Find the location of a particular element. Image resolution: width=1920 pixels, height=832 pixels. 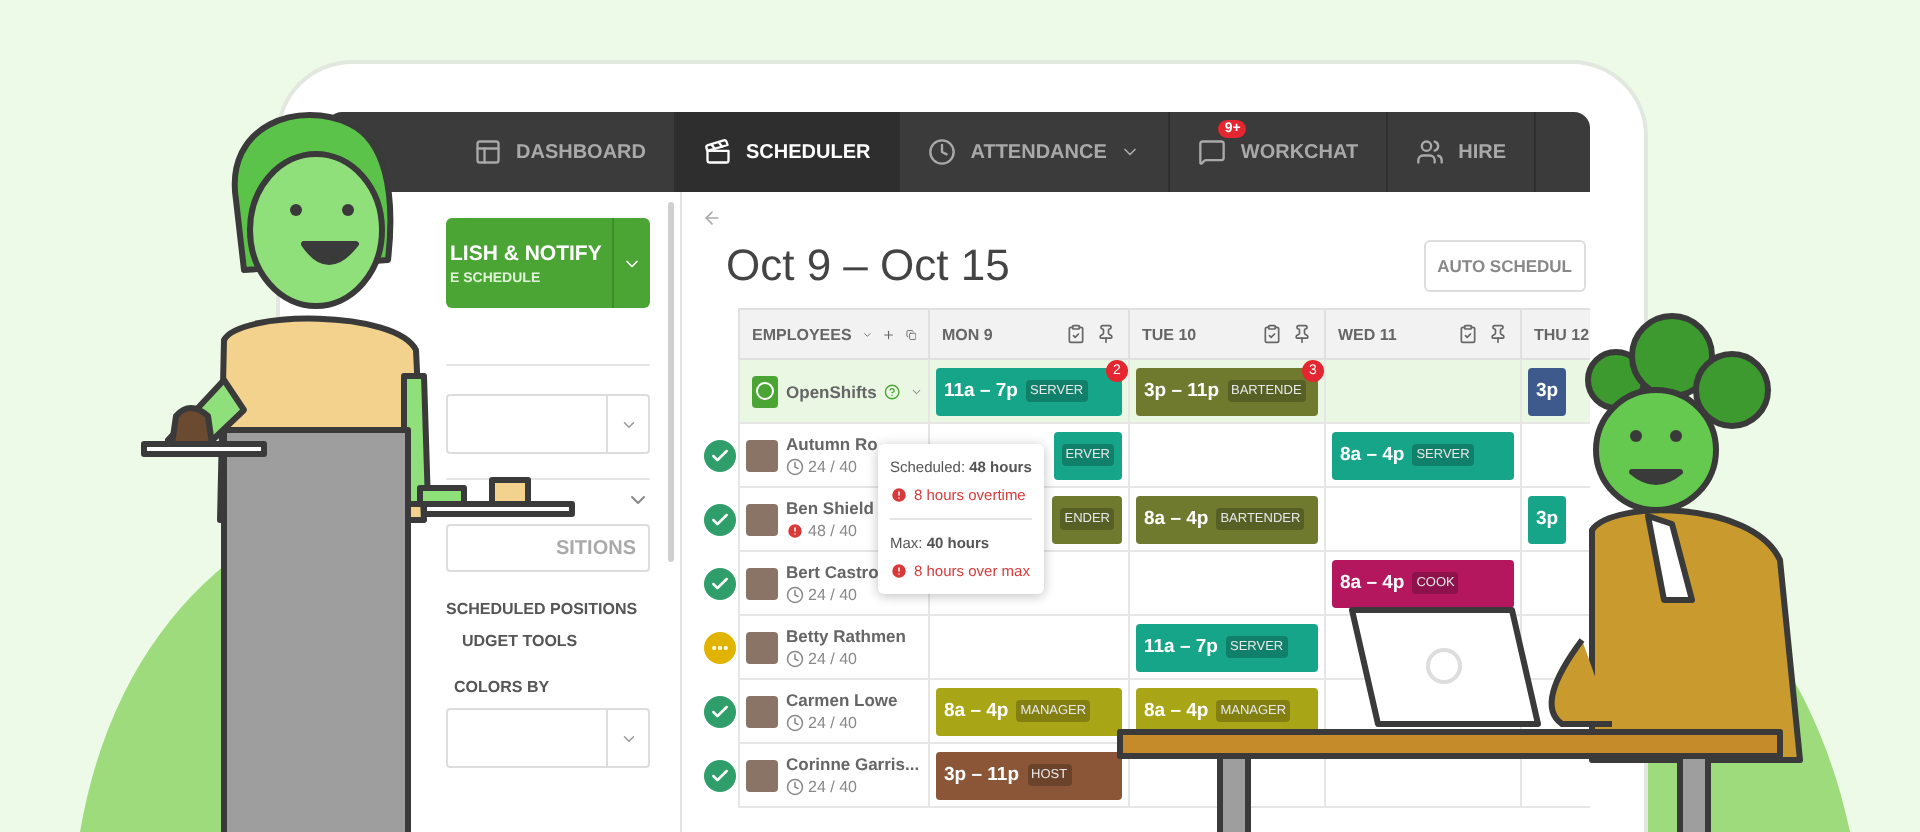

option-label: UDGET TOOLS is located at coordinates (556, 641).